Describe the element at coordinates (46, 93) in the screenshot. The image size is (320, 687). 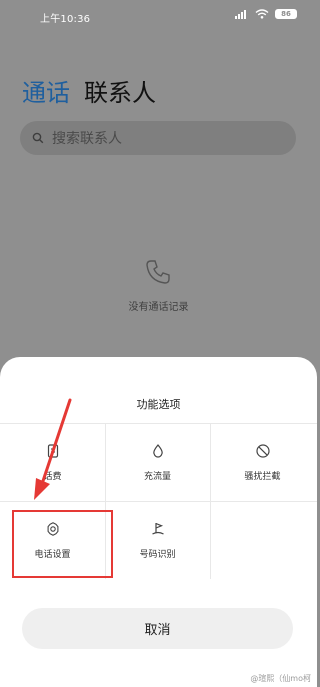
I see `tab-calls: 通话` at that location.